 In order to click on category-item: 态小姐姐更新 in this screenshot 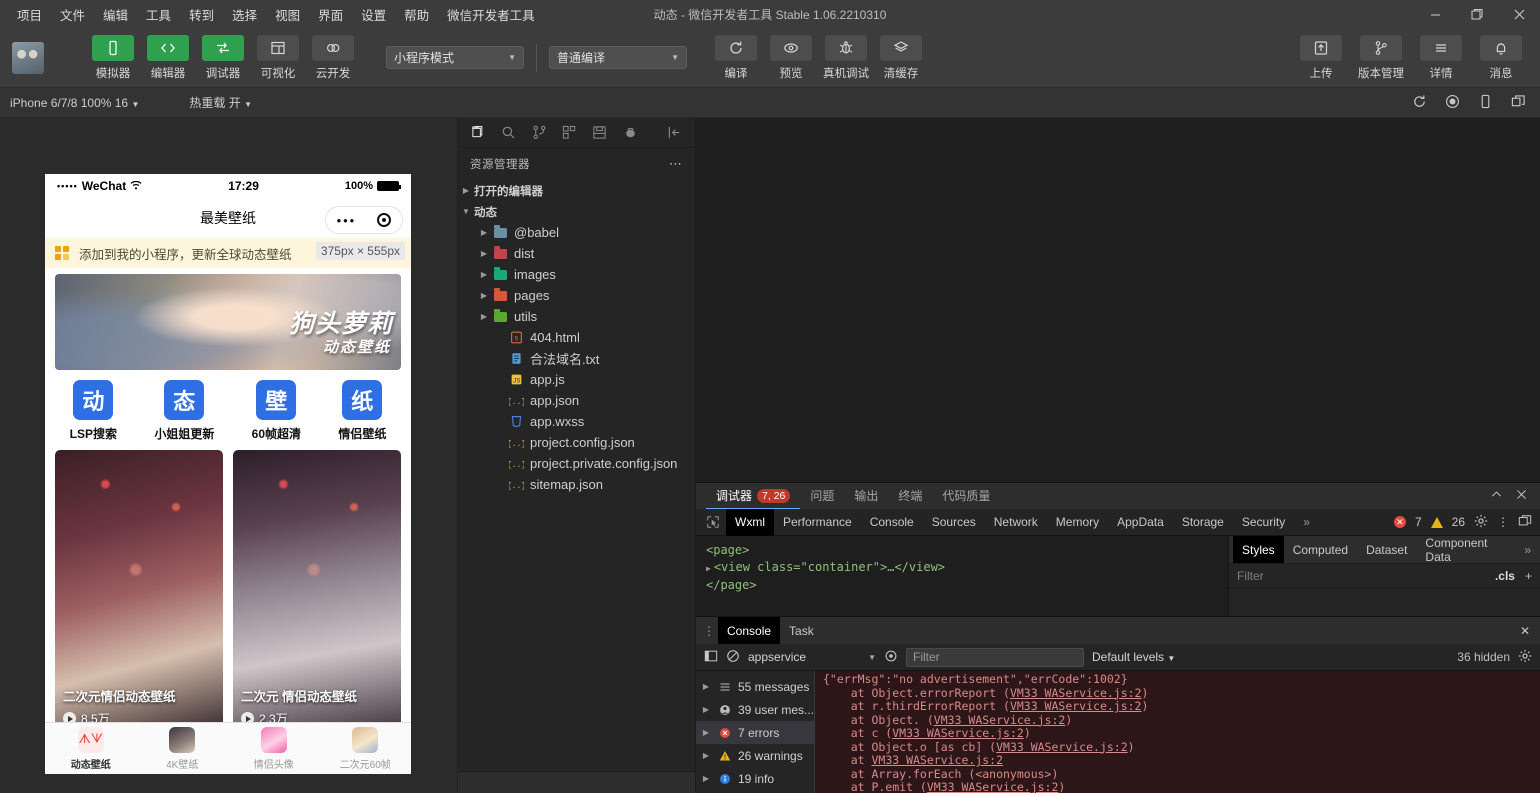, I will do `click(184, 411)`.